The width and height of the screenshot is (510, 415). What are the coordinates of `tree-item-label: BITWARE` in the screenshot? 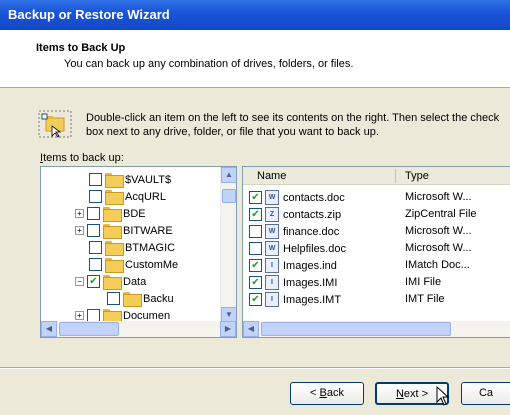 It's located at (148, 230).